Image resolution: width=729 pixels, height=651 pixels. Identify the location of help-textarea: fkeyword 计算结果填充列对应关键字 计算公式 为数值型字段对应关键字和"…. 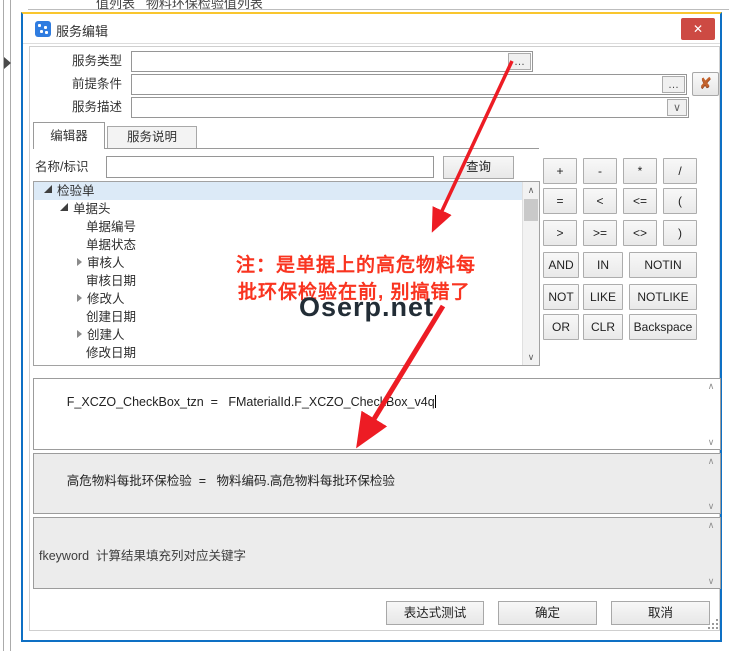
(377, 553).